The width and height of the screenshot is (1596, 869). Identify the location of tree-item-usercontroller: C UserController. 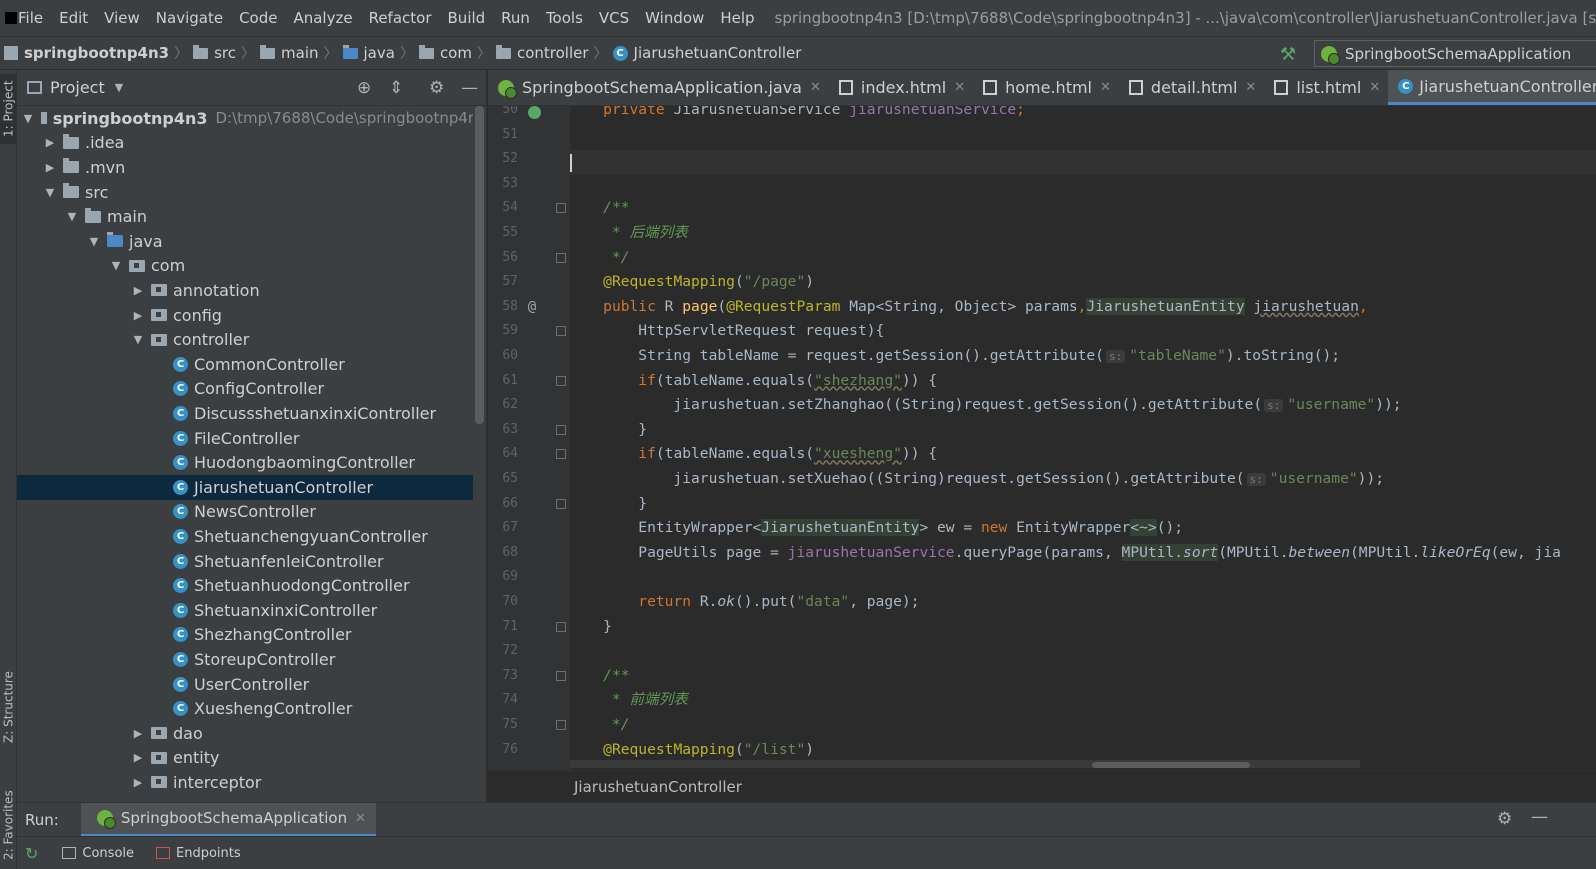
(245, 684).